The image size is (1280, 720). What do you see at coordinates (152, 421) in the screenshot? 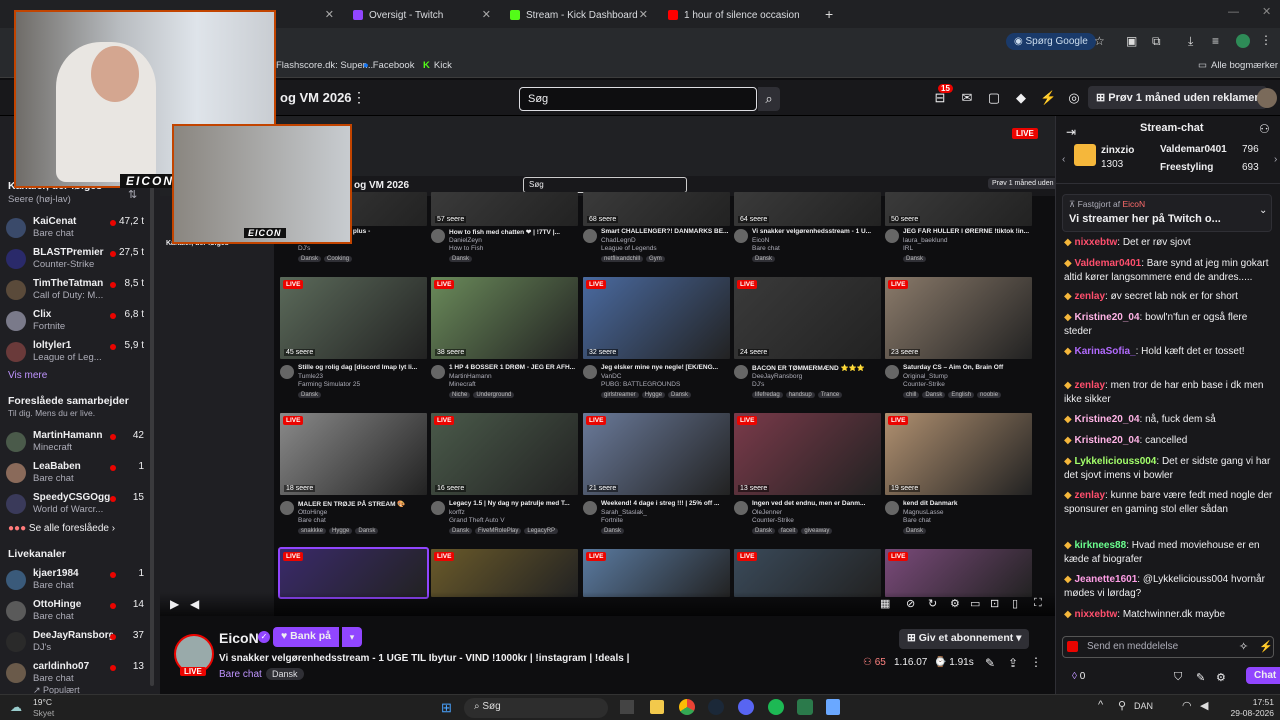
I see `sidebar-scrollbar` at bounding box center [152, 421].